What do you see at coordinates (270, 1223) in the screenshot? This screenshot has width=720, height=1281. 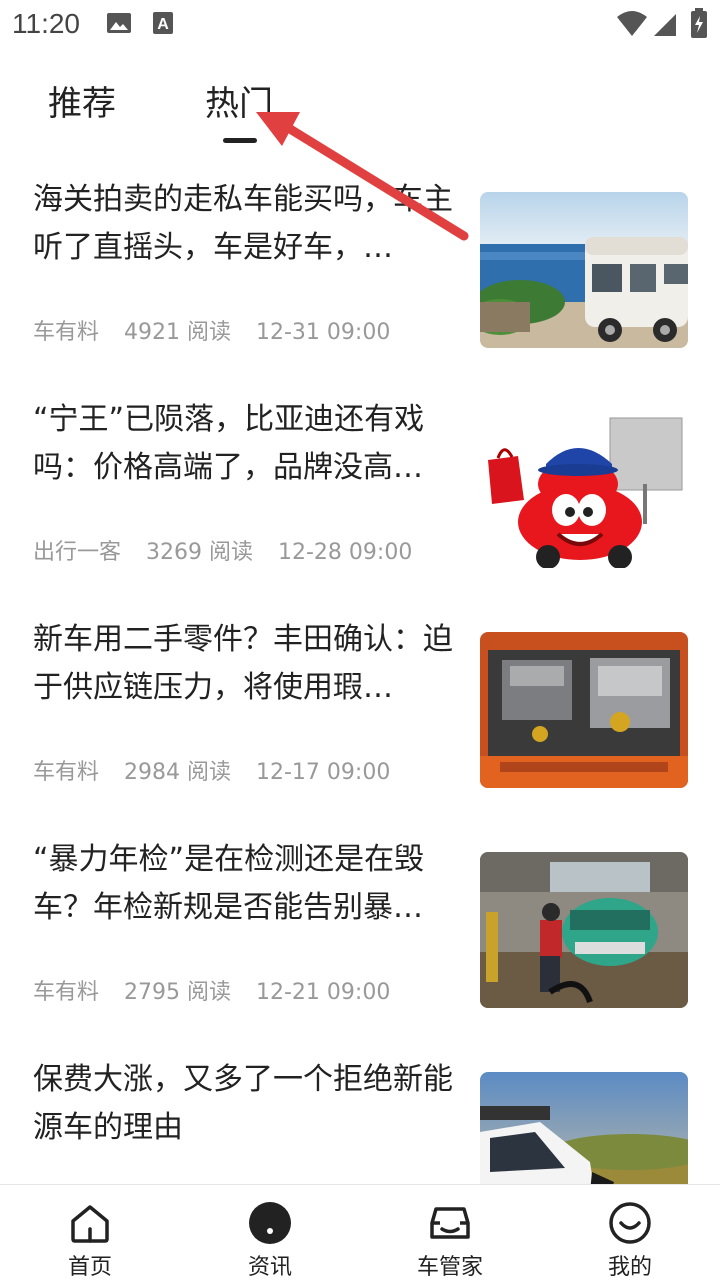 I see `news-icon` at bounding box center [270, 1223].